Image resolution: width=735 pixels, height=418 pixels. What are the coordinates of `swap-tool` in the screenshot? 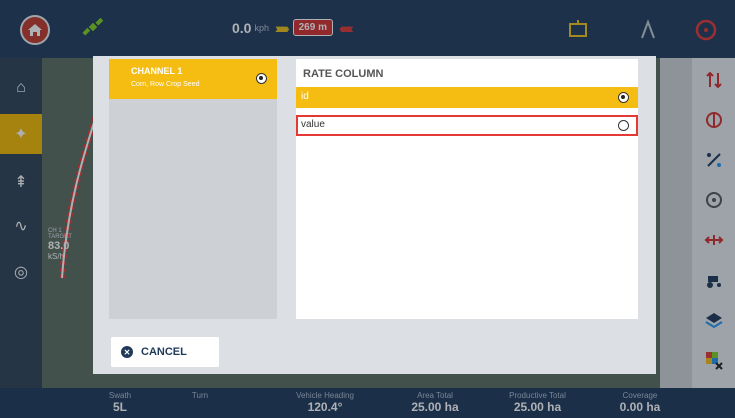 It's located at (713, 80).